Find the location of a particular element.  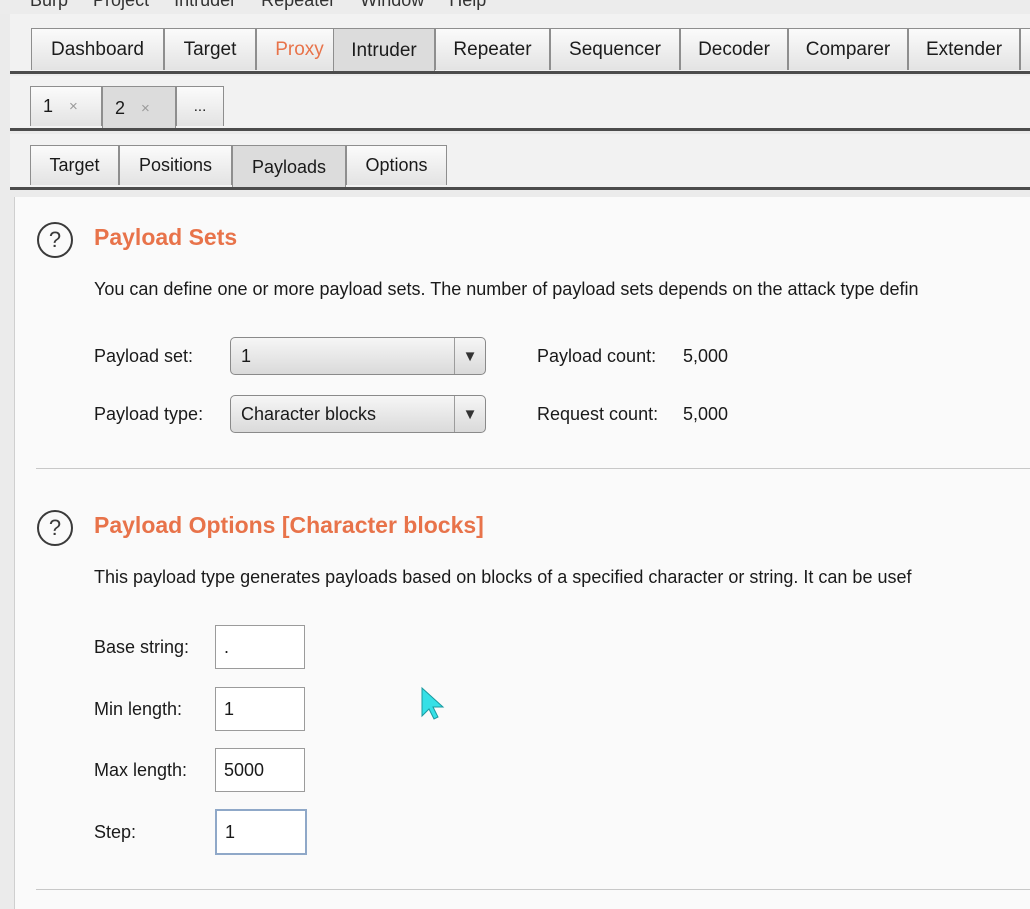

tab-repeater: Repeater is located at coordinates (492, 49).